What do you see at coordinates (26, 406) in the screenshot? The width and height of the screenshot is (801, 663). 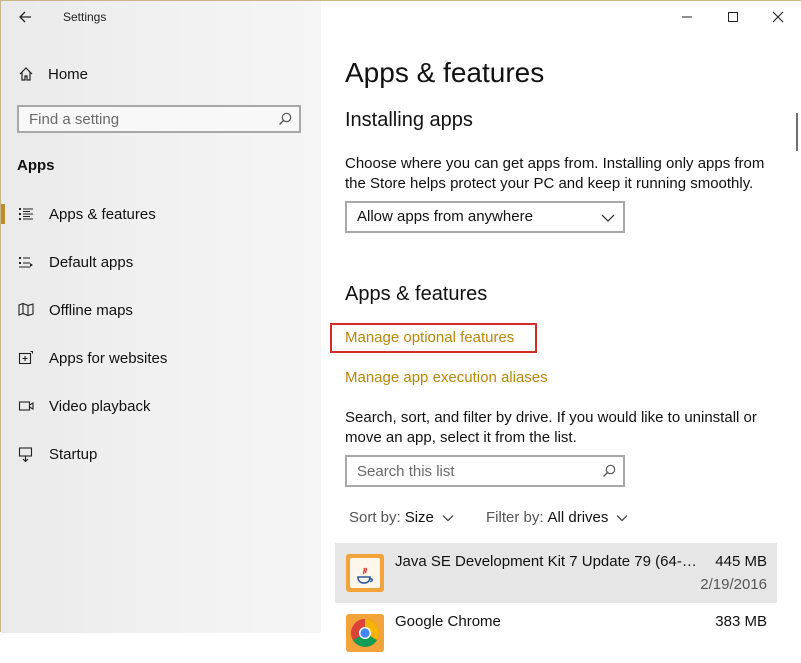 I see `video-icon` at bounding box center [26, 406].